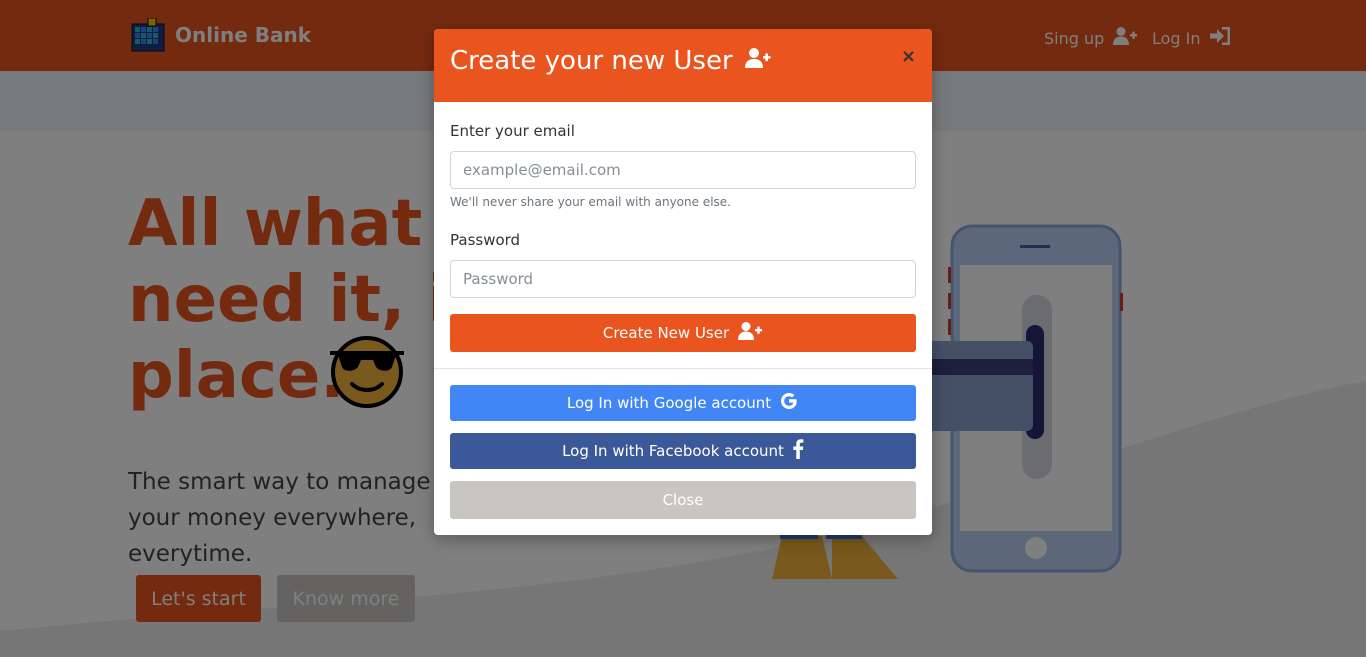  What do you see at coordinates (683, 500) in the screenshot?
I see `close-button: Close` at bounding box center [683, 500].